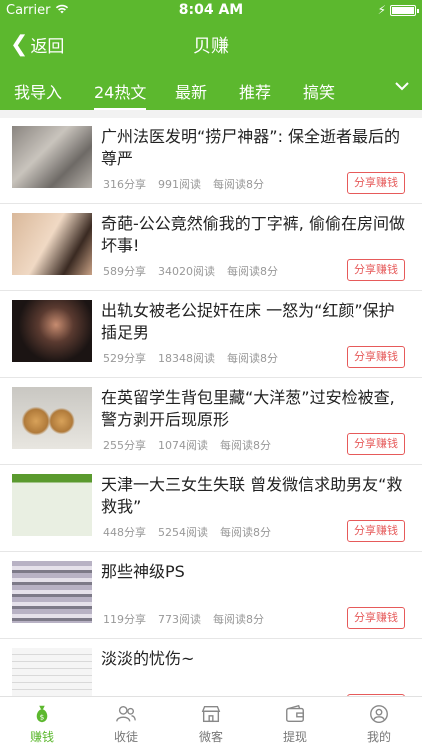  Describe the element at coordinates (253, 234) in the screenshot. I see `article-title: 奇葩-公公竟然偷我的丁字裤, 偷偷在房间做坏事!` at that location.